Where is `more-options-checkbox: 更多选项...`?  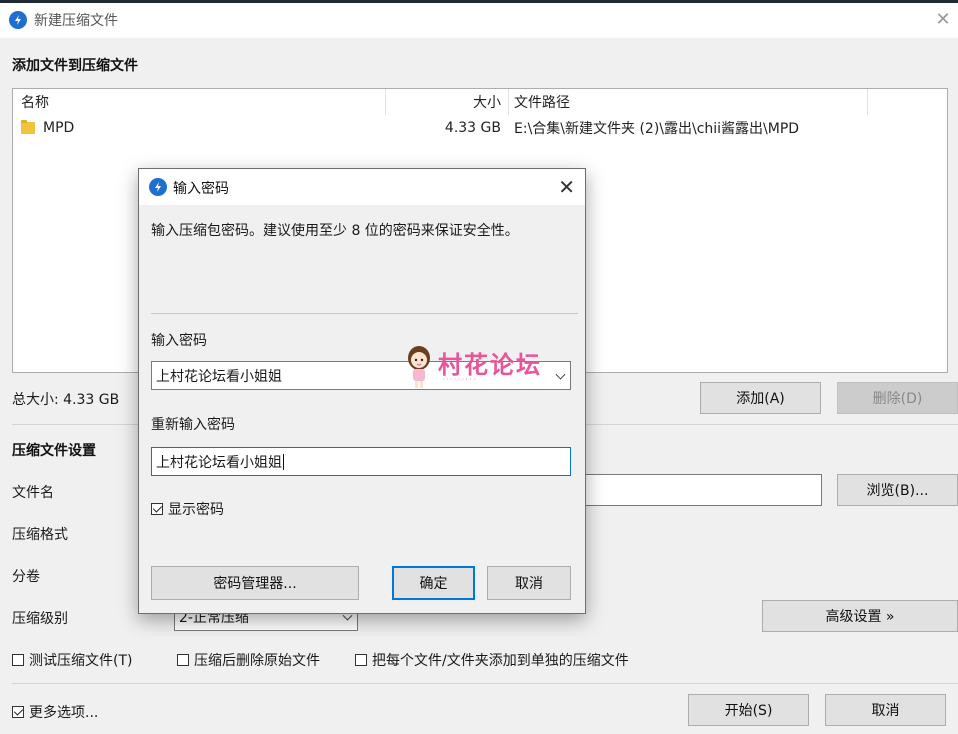 more-options-checkbox: 更多选项... is located at coordinates (55, 712).